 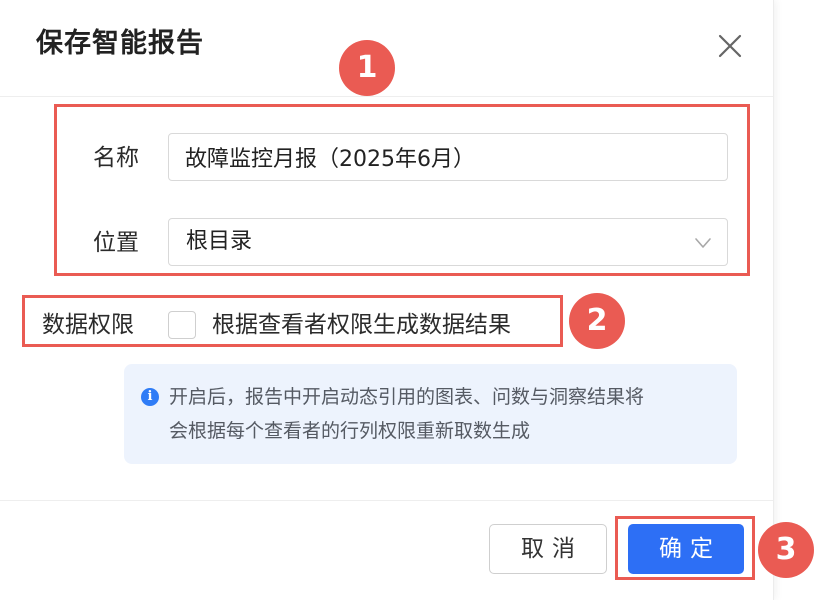 I want to click on info-text-line-2: 会根据每个查看者的行列权限重新取数生成, so click(x=350, y=431).